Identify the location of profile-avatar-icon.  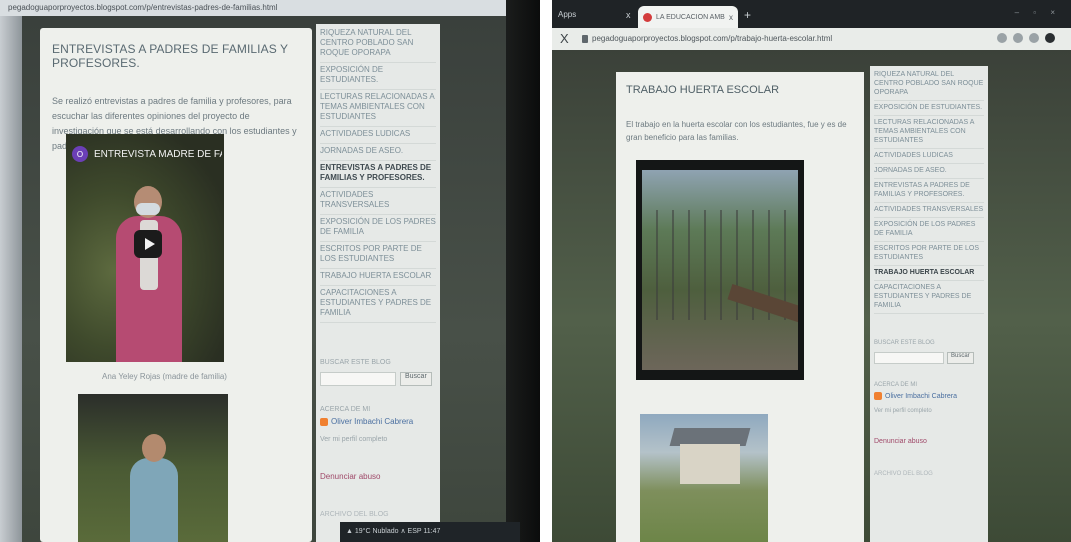
(1050, 38).